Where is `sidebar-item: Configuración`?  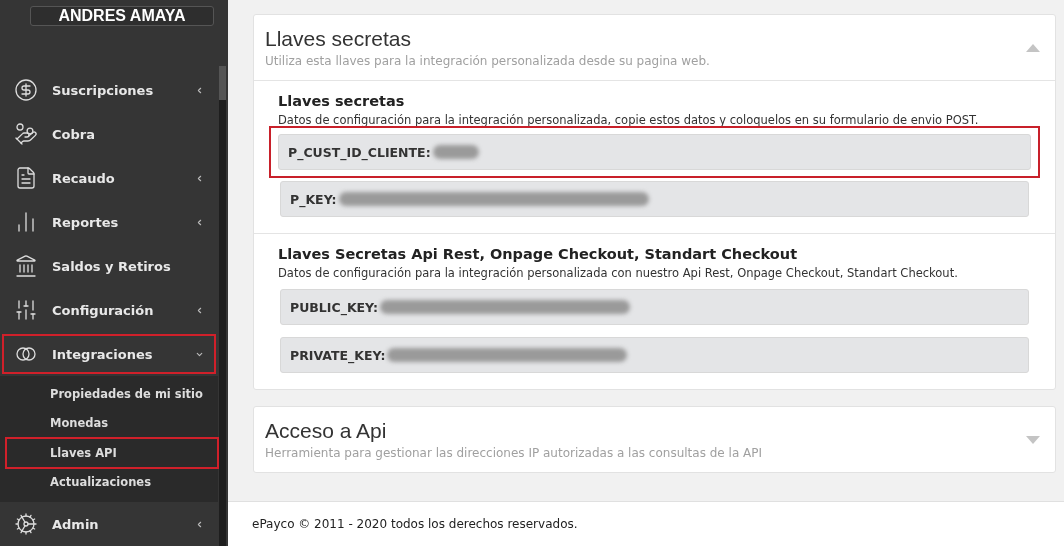
sidebar-item: Configuración is located at coordinates (109, 310).